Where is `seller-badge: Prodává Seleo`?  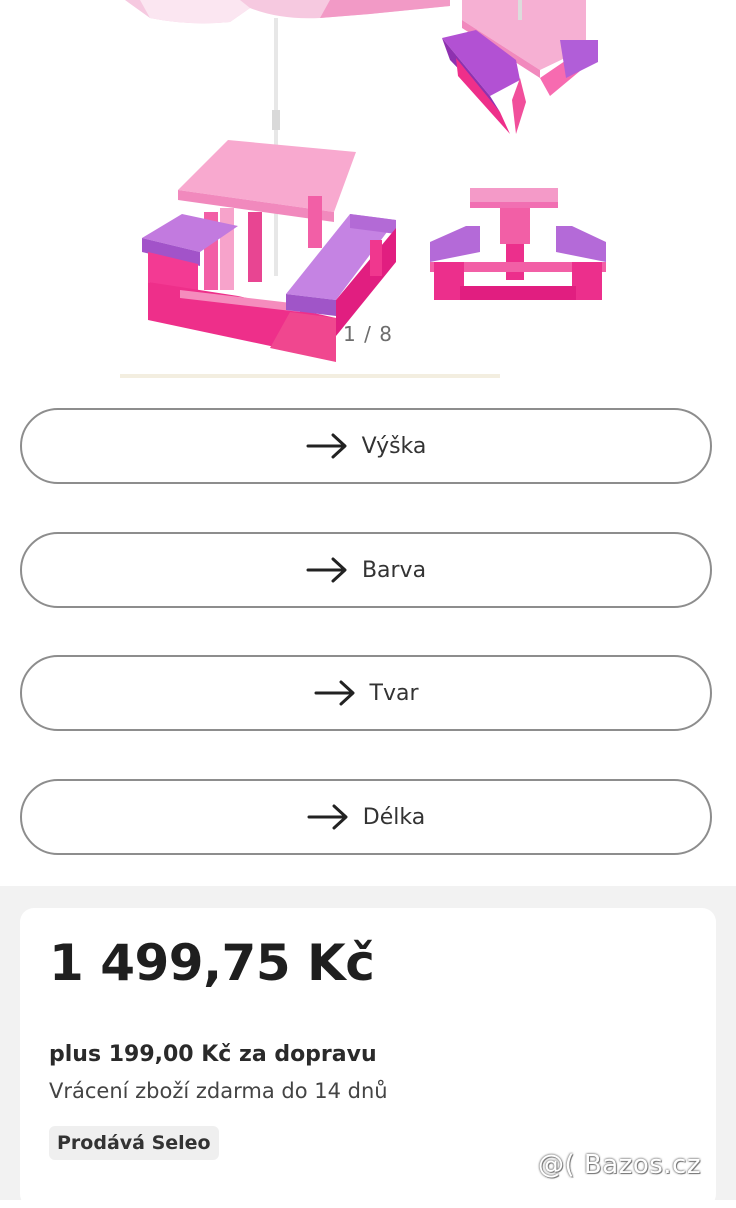 seller-badge: Prodává Seleo is located at coordinates (134, 1143).